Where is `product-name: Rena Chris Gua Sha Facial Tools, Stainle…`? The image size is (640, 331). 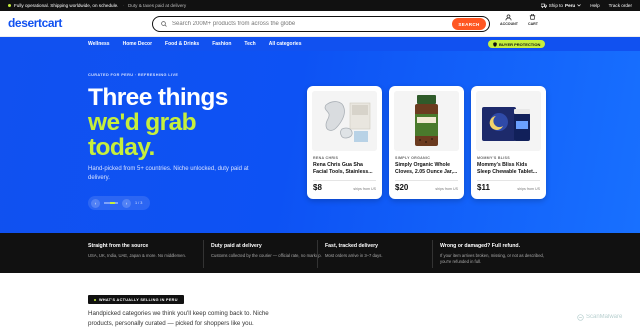
product-name: Rena Chris Gua Sha Facial Tools, Stainle… is located at coordinates (345, 169).